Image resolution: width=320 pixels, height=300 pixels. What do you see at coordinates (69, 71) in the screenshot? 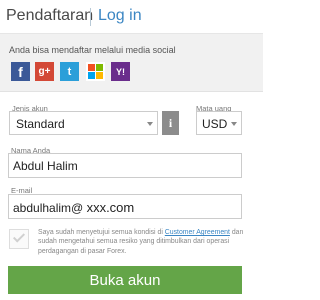
I see `twitter-icon: t` at bounding box center [69, 71].